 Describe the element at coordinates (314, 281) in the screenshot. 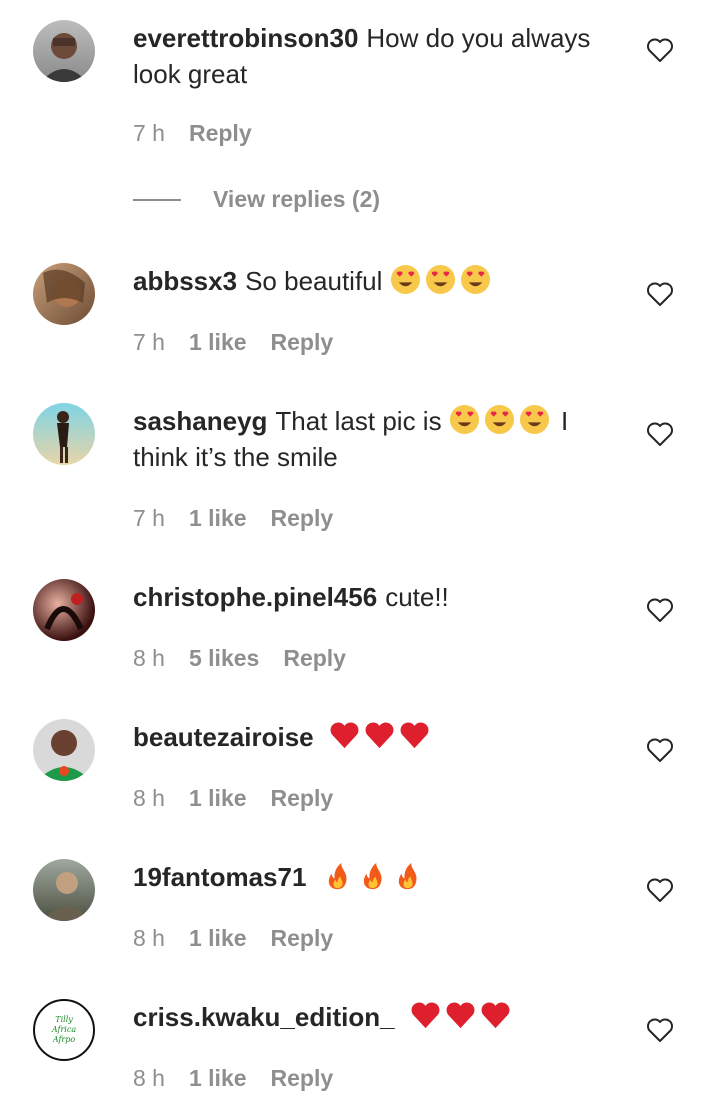

I see `comment-body: So beautiful` at that location.